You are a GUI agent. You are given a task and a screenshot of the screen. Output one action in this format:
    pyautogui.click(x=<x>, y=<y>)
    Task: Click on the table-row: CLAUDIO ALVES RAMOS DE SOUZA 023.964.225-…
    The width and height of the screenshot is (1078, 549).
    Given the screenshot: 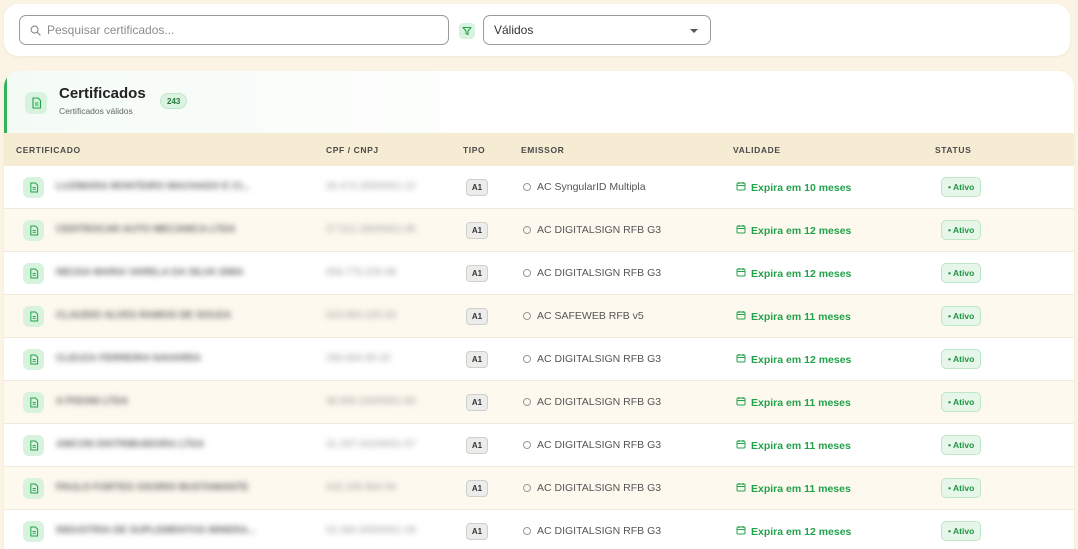 What is the action you would take?
    pyautogui.click(x=539, y=316)
    